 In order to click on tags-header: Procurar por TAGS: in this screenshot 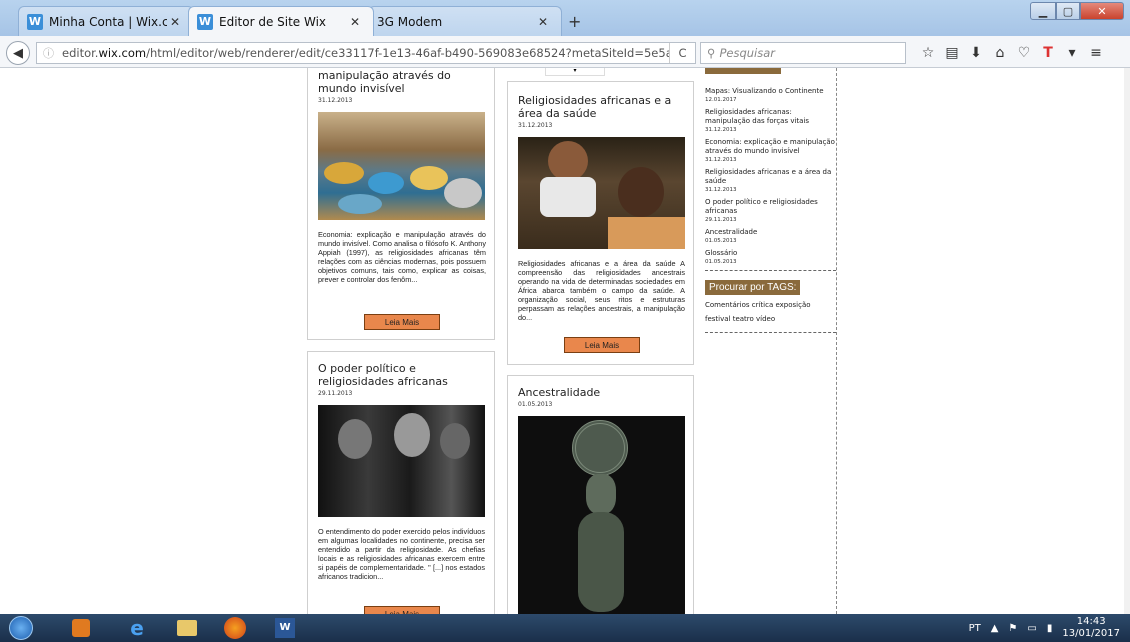, I will do `click(753, 287)`.